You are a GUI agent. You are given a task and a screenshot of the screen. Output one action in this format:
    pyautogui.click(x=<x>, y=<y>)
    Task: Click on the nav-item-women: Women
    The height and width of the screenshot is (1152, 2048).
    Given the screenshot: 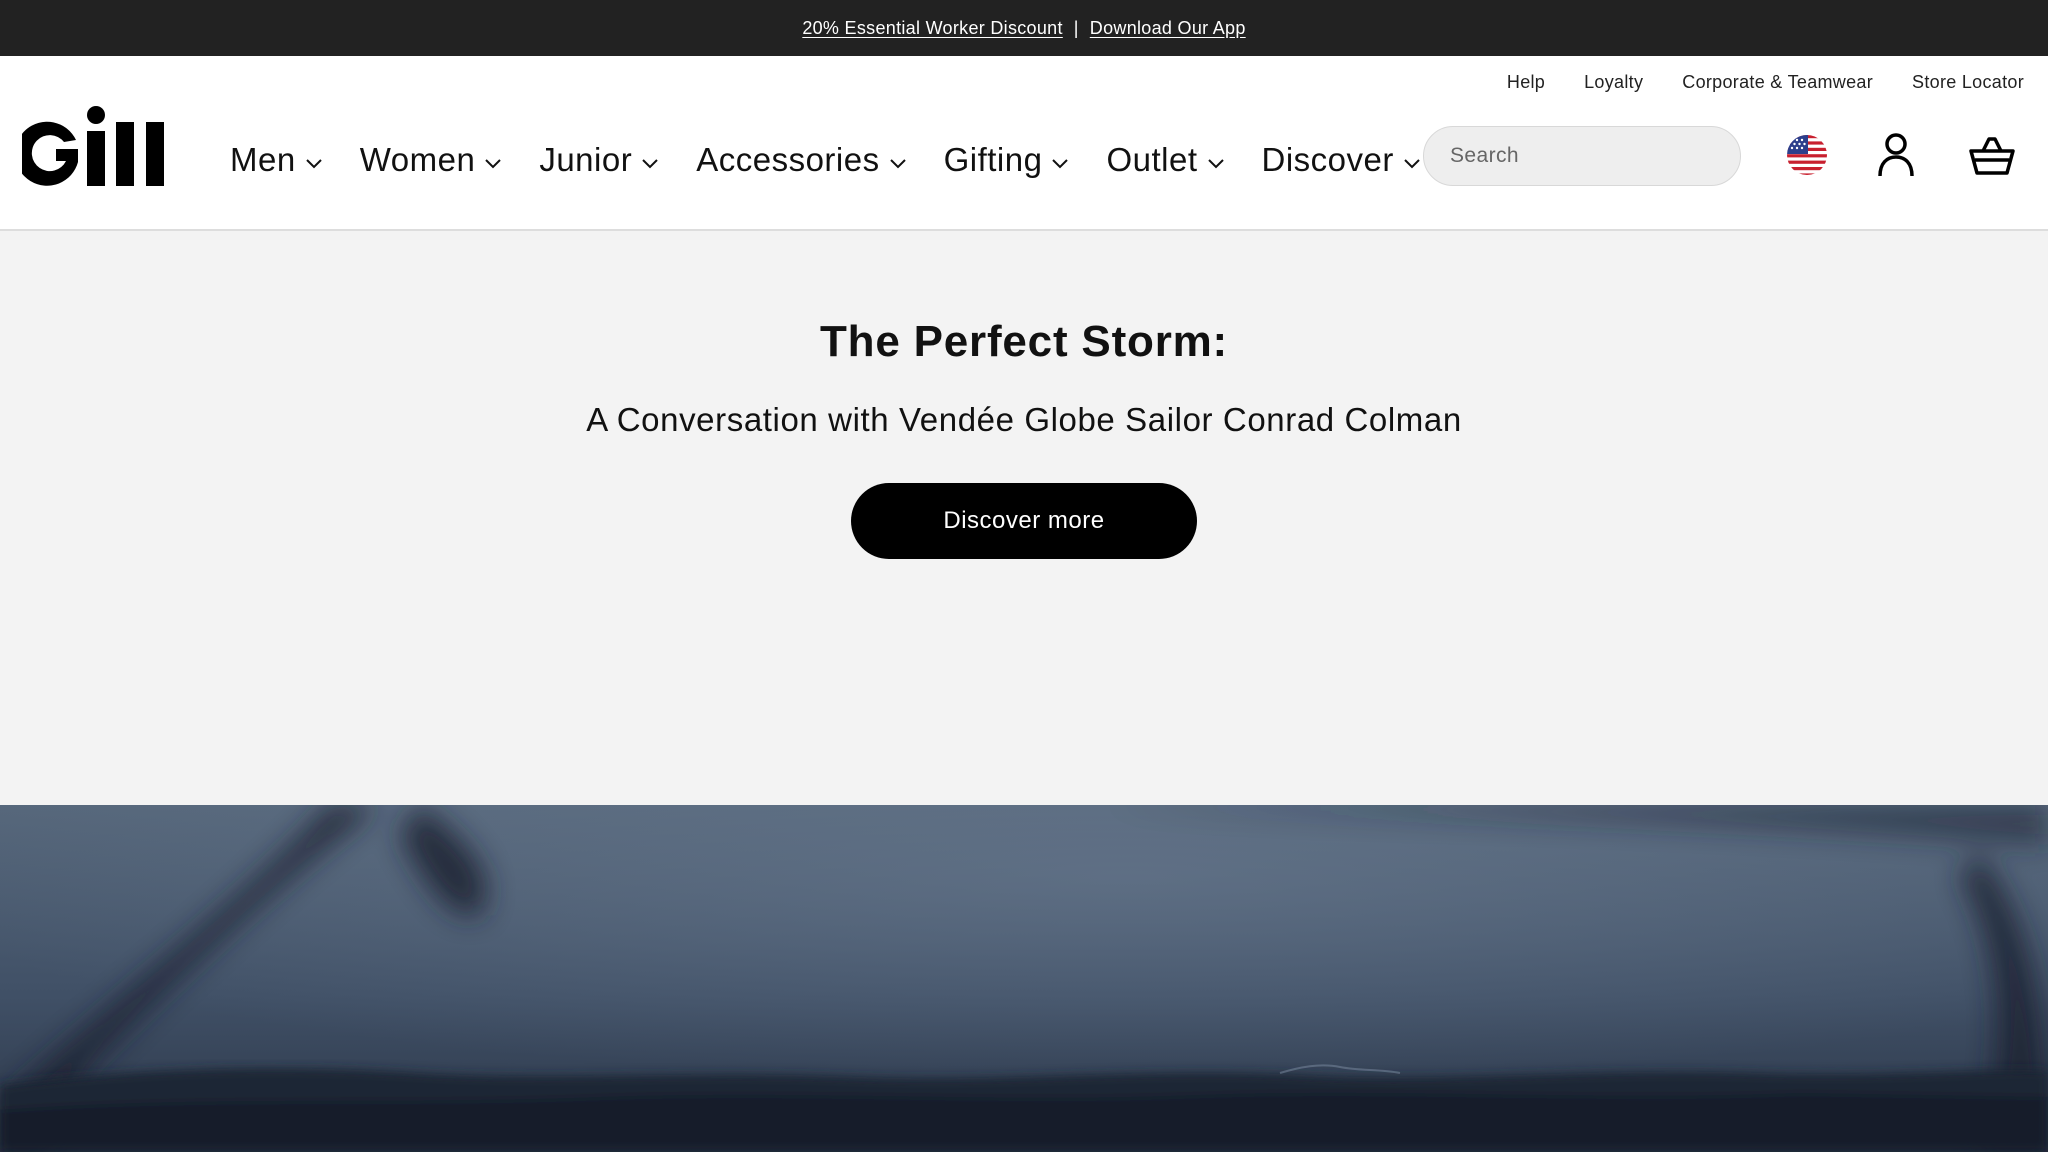 What is the action you would take?
    pyautogui.click(x=431, y=160)
    